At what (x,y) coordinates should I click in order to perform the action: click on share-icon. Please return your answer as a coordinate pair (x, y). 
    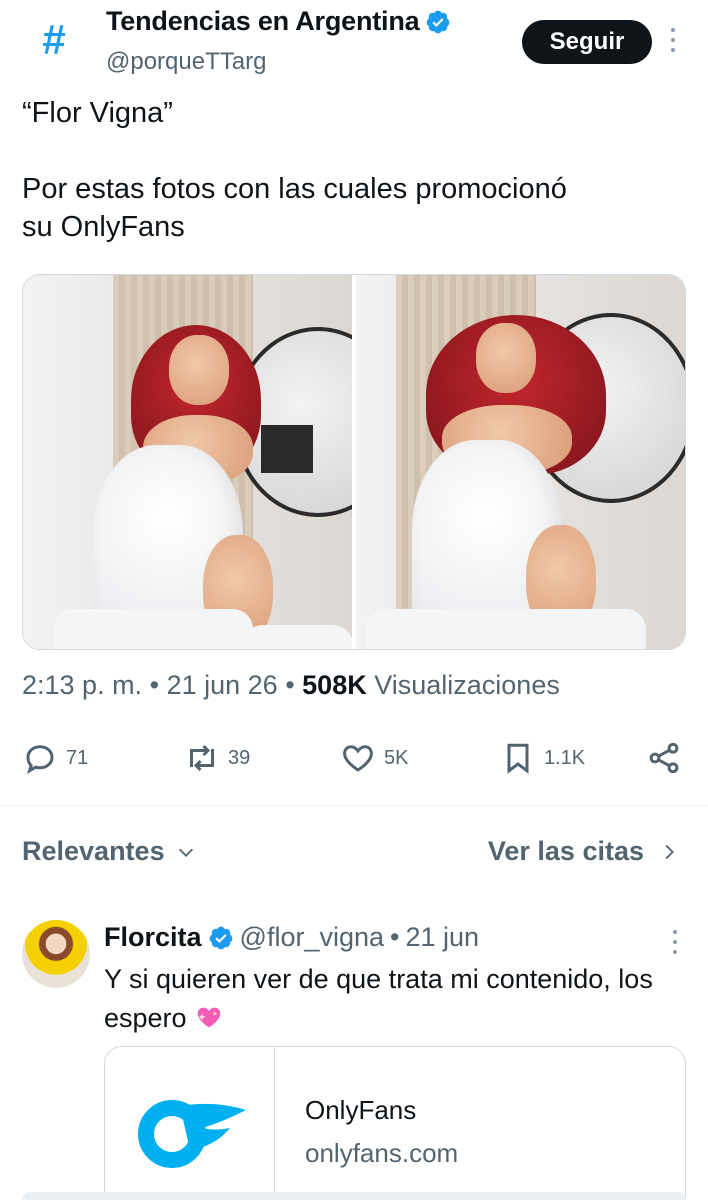
    Looking at the image, I should click on (664, 758).